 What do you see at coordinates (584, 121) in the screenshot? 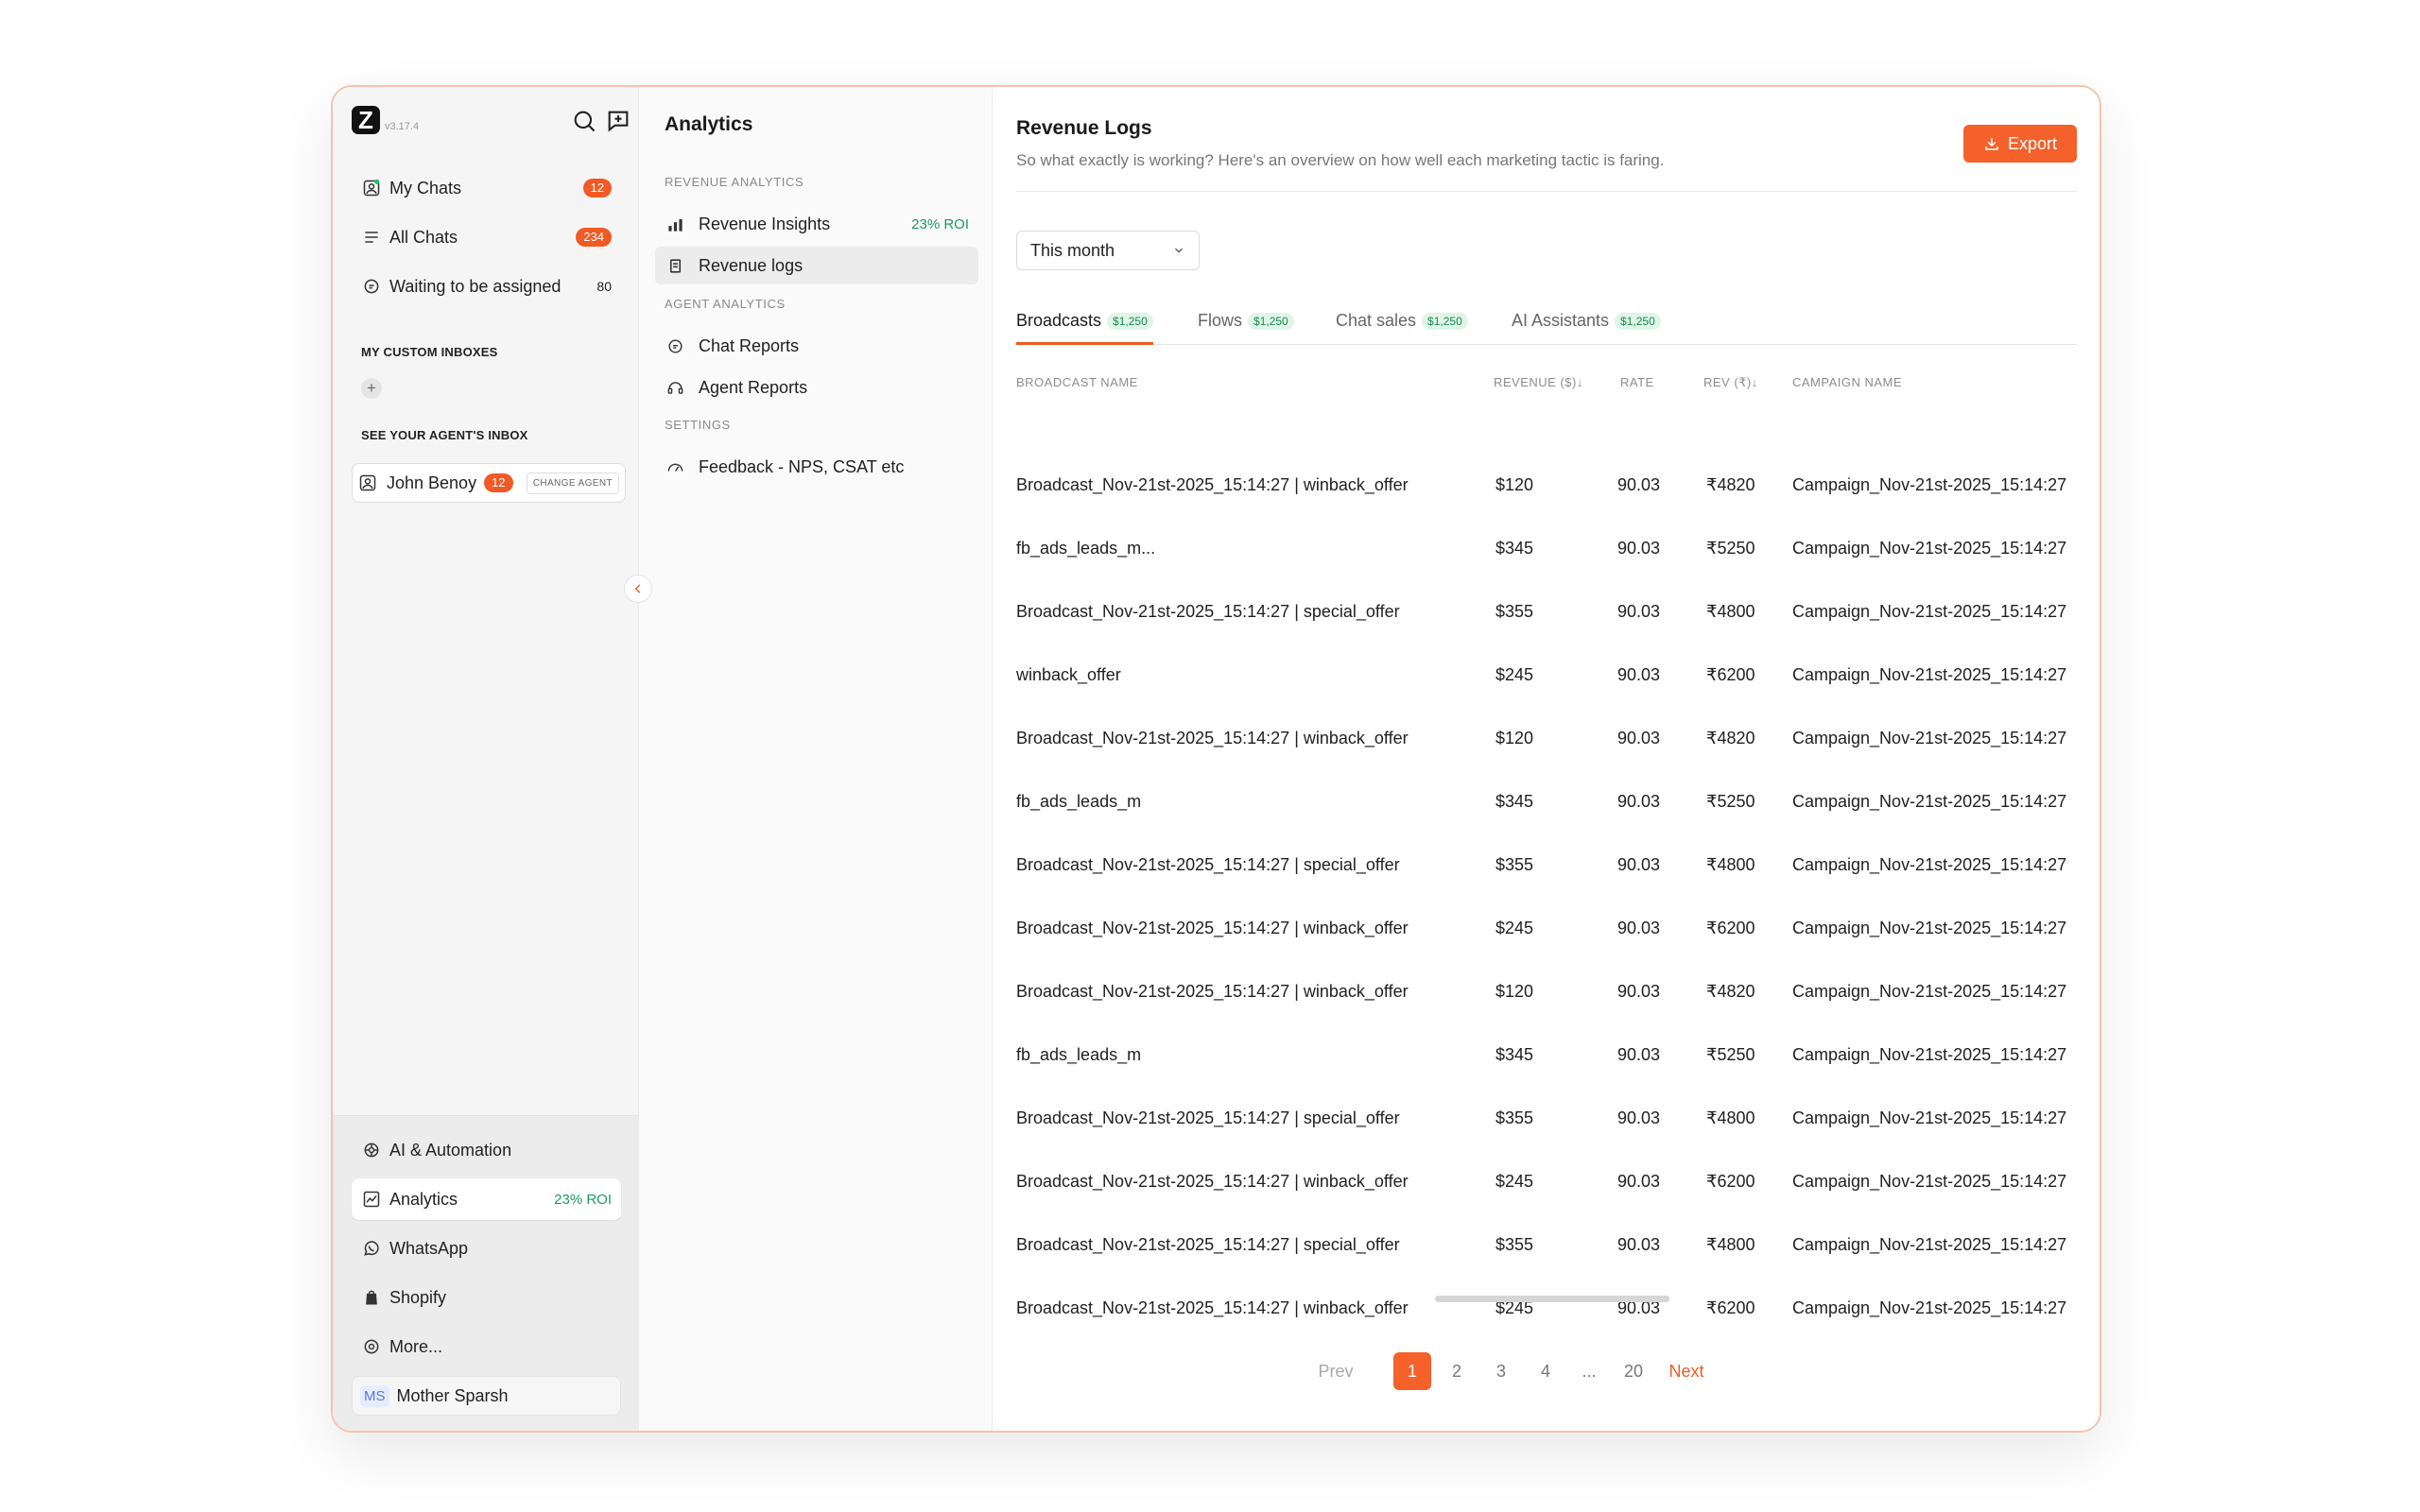
I see `search-icon` at bounding box center [584, 121].